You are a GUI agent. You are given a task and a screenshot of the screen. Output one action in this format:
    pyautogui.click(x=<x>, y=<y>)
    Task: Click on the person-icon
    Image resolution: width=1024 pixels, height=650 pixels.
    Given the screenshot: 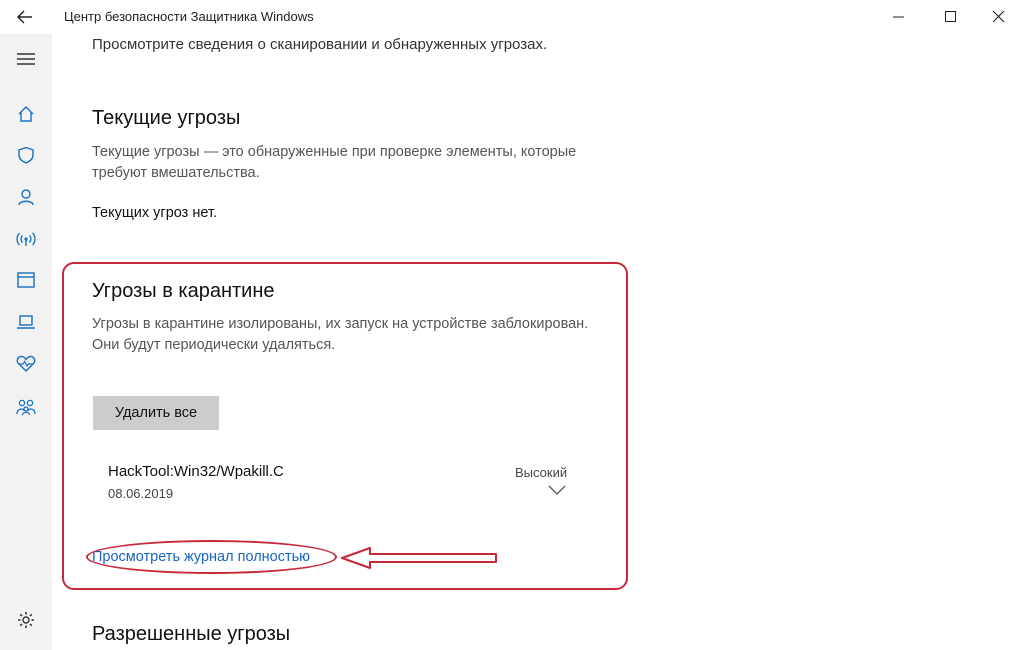 What is the action you would take?
    pyautogui.click(x=26, y=197)
    